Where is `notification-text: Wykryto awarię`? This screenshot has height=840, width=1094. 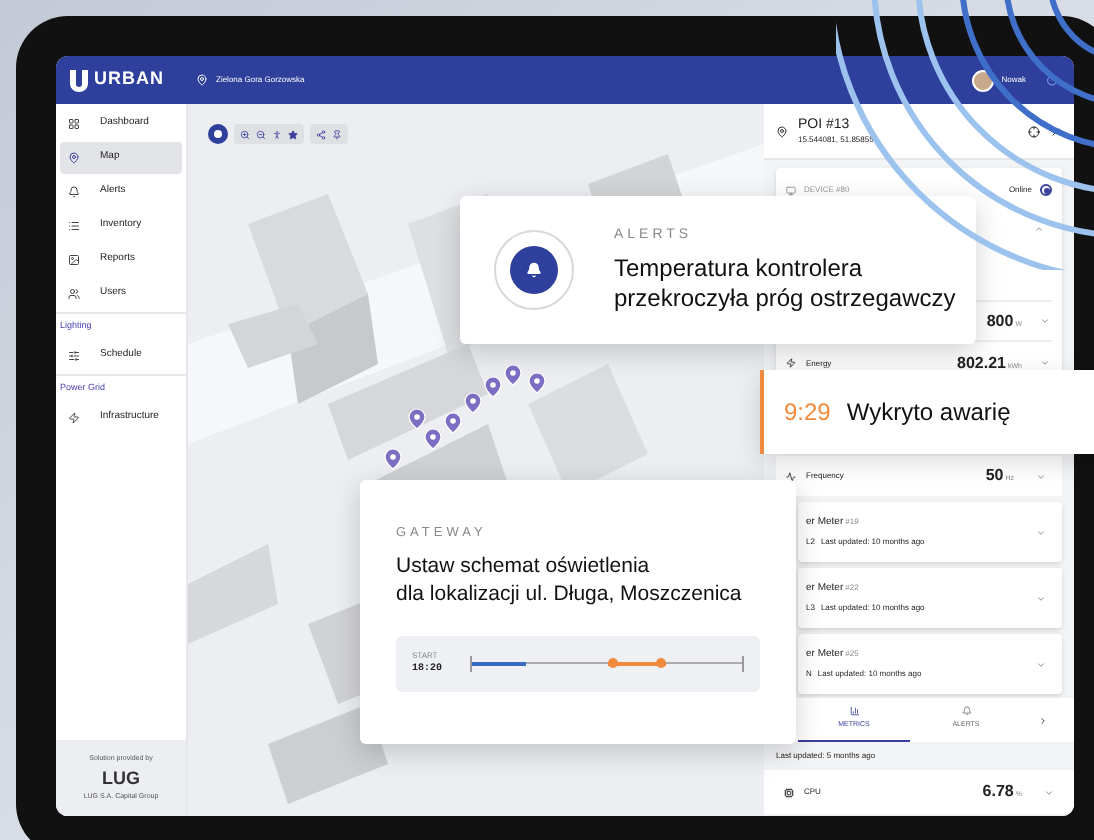
notification-text: Wykryto awarię is located at coordinates (928, 413).